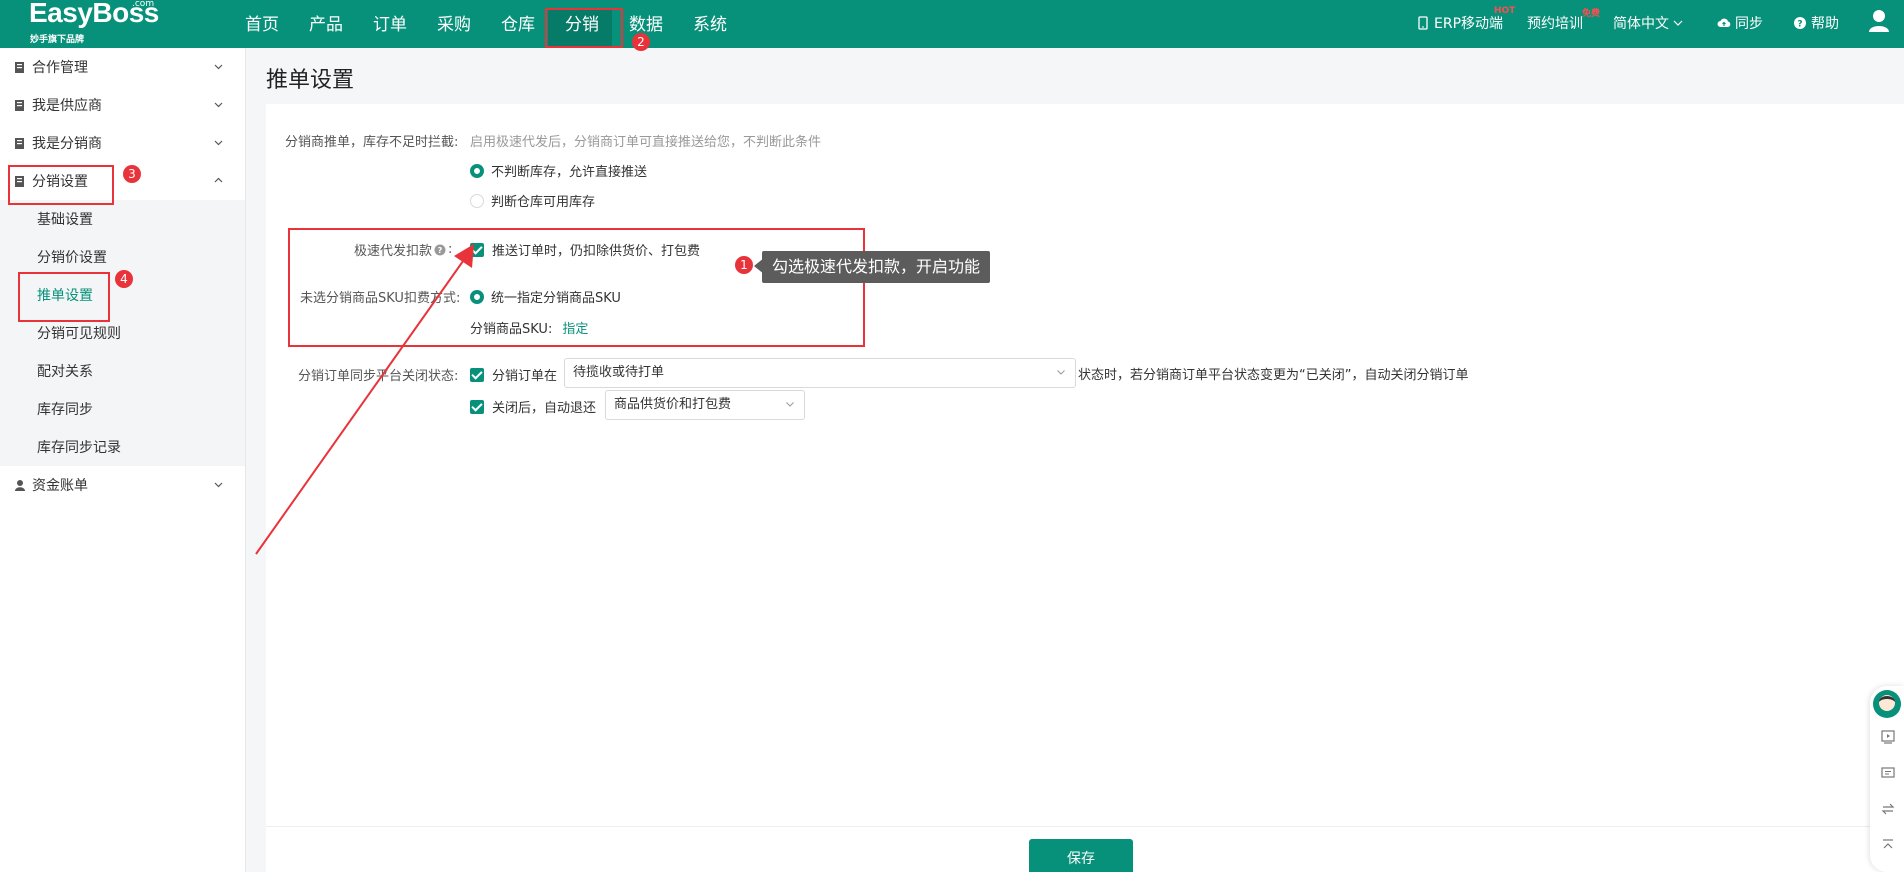 This screenshot has width=1904, height=872. I want to click on brand-com: .com, so click(143, 4).